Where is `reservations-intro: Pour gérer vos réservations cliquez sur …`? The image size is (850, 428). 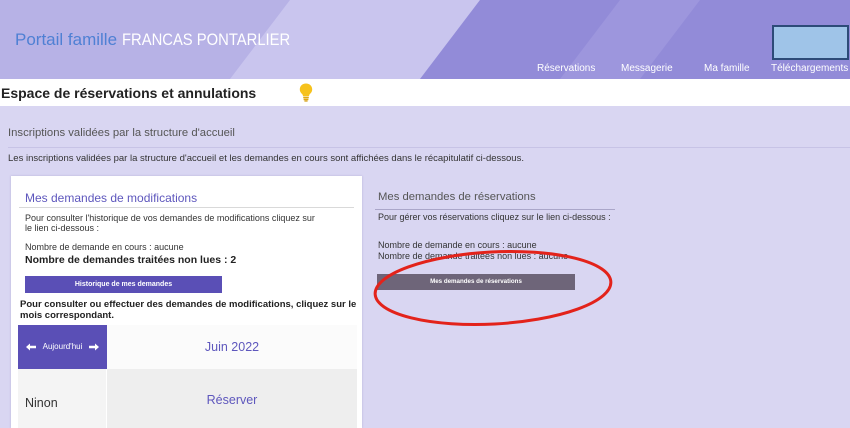
reservations-intro: Pour gérer vos réservations cliquez sur … is located at coordinates (494, 217).